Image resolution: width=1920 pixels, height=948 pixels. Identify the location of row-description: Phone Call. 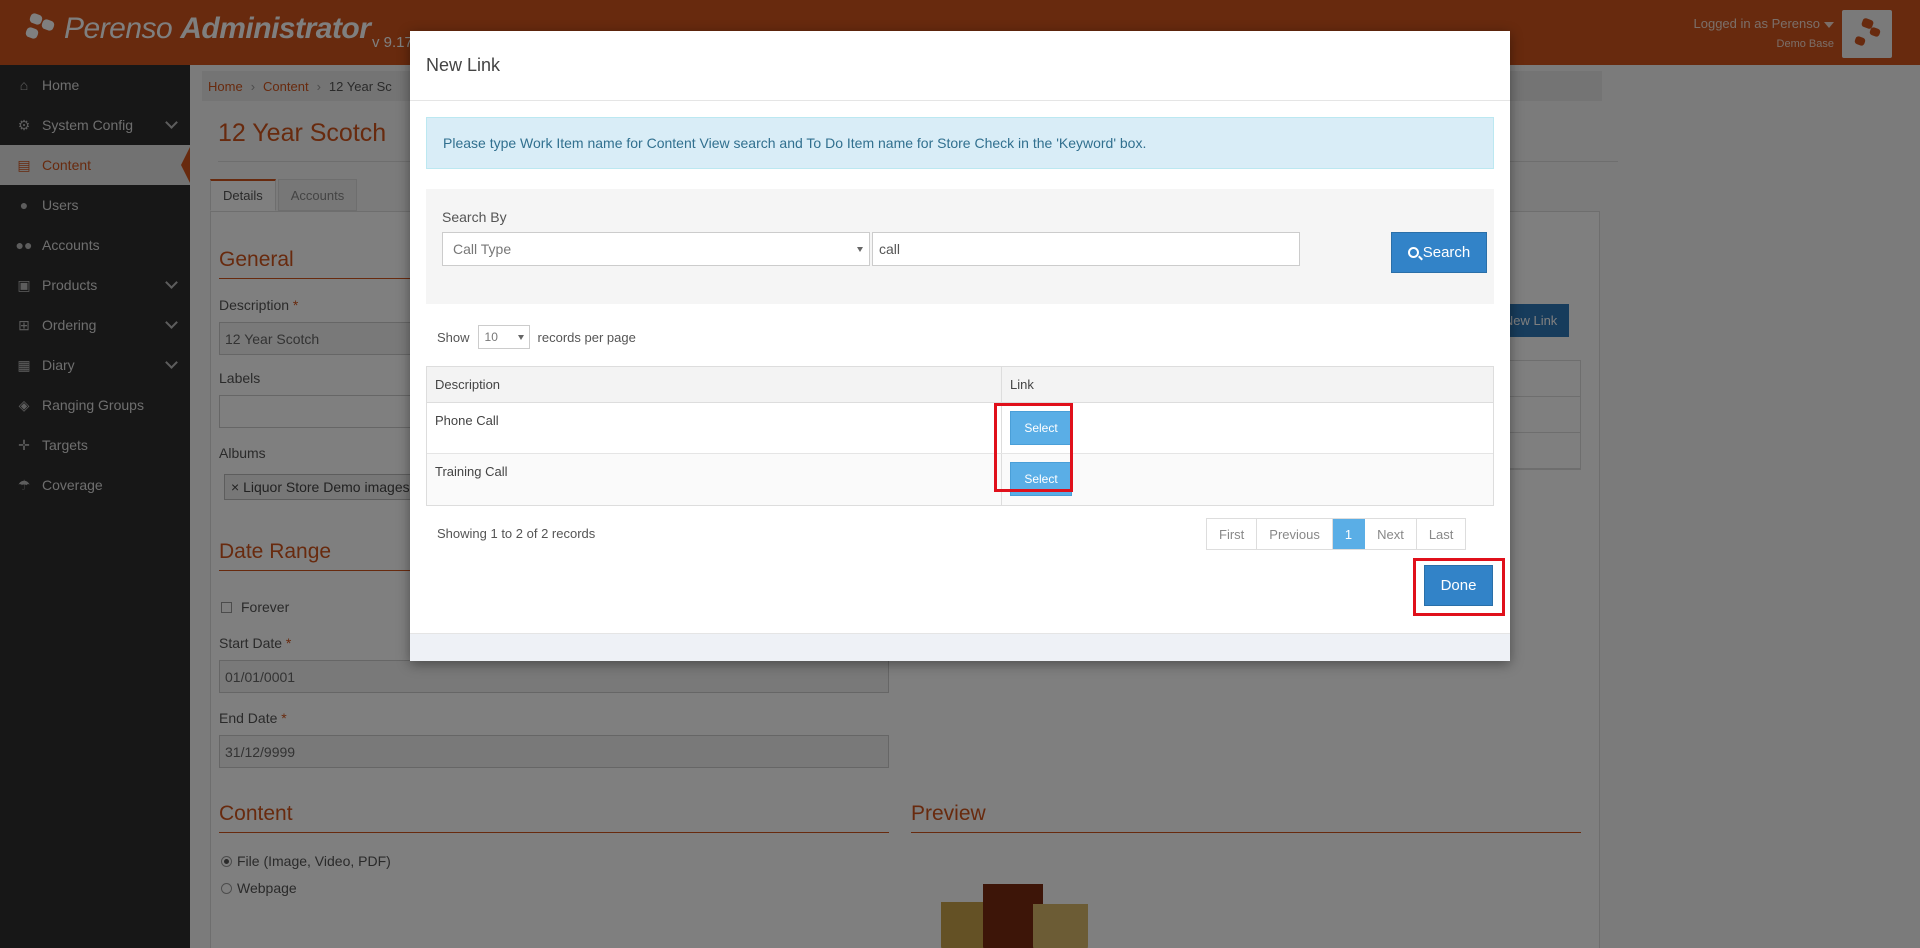
(714, 428).